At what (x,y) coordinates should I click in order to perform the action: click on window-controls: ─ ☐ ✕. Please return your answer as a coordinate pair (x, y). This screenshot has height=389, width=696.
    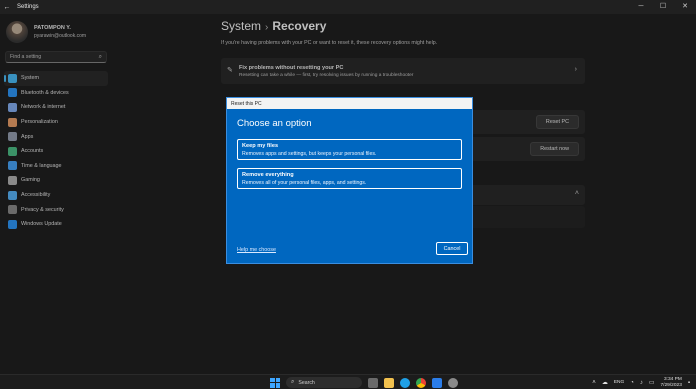
    Looking at the image, I should click on (663, 7).